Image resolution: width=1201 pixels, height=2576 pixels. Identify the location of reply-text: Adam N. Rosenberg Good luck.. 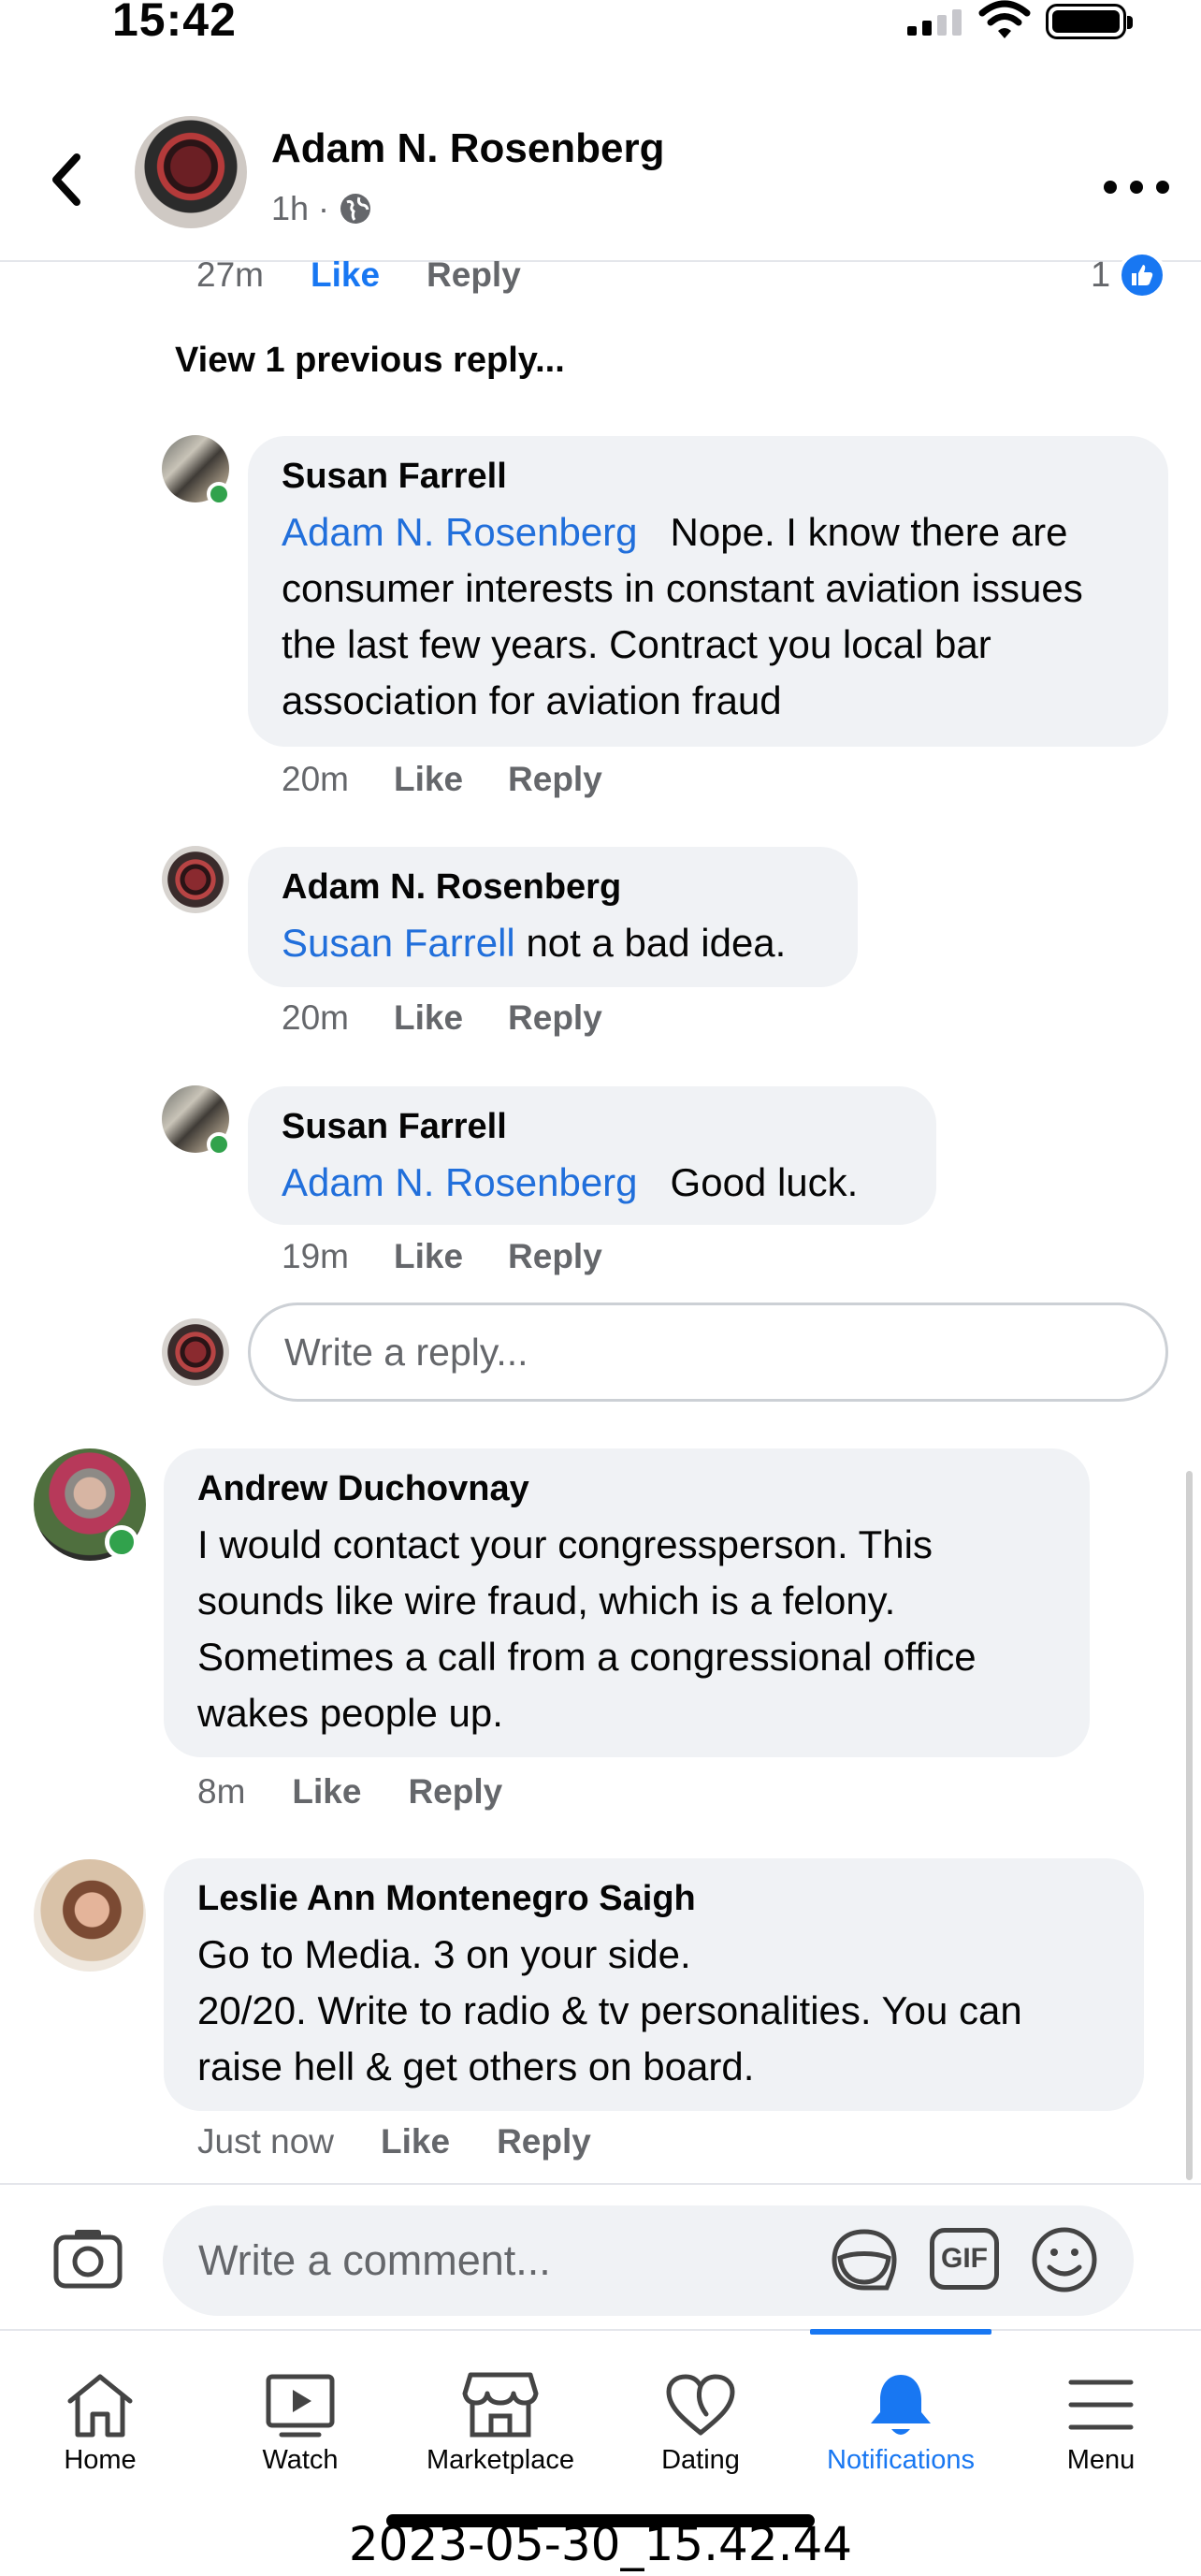
(592, 1183).